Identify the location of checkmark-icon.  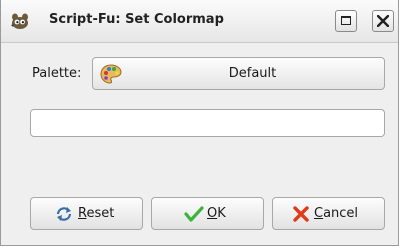
(194, 216).